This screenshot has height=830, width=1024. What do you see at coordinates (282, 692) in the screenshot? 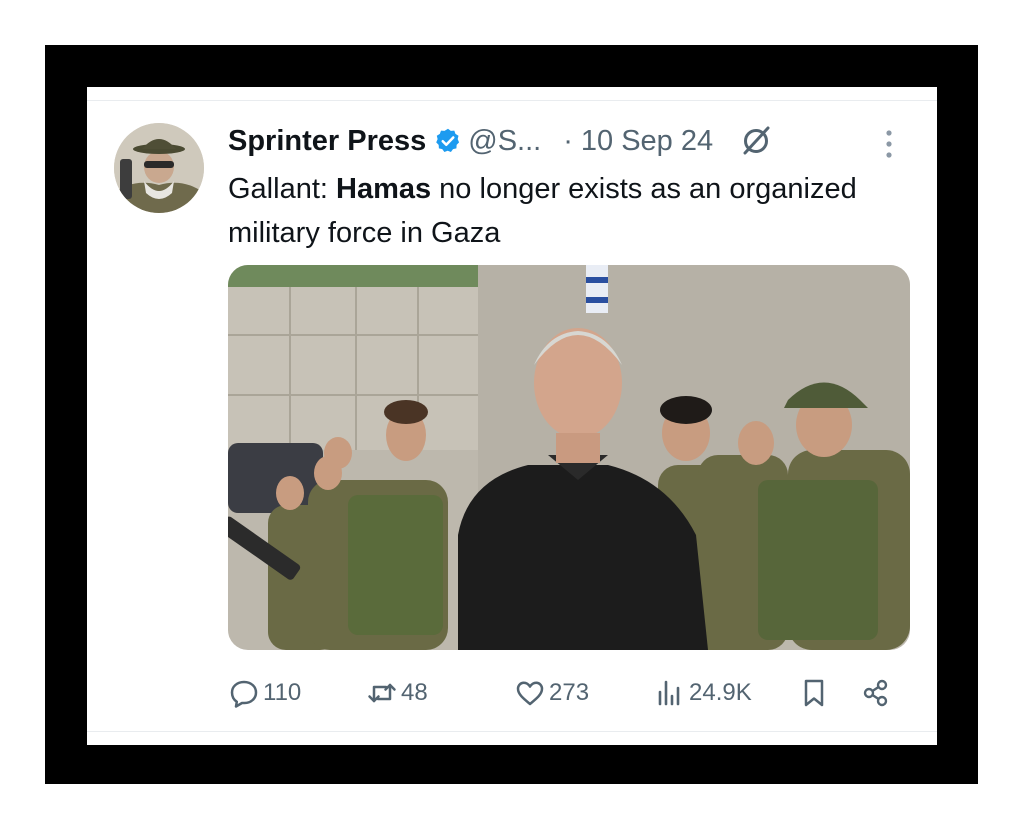
I see `reply-count: 110` at bounding box center [282, 692].